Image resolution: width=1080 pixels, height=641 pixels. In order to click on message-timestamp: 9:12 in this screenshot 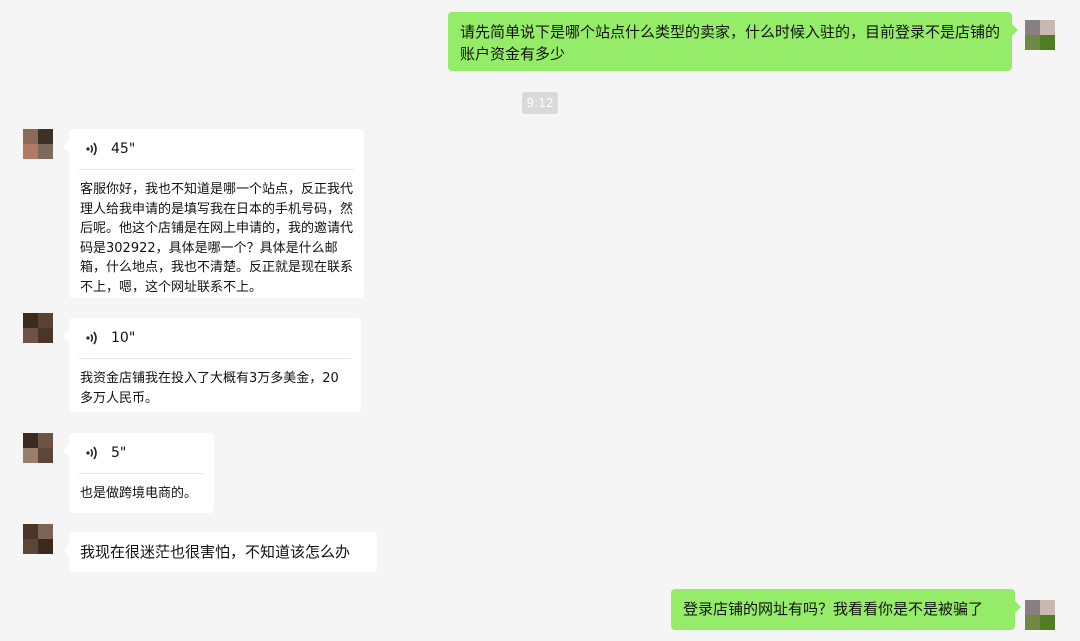, I will do `click(540, 103)`.